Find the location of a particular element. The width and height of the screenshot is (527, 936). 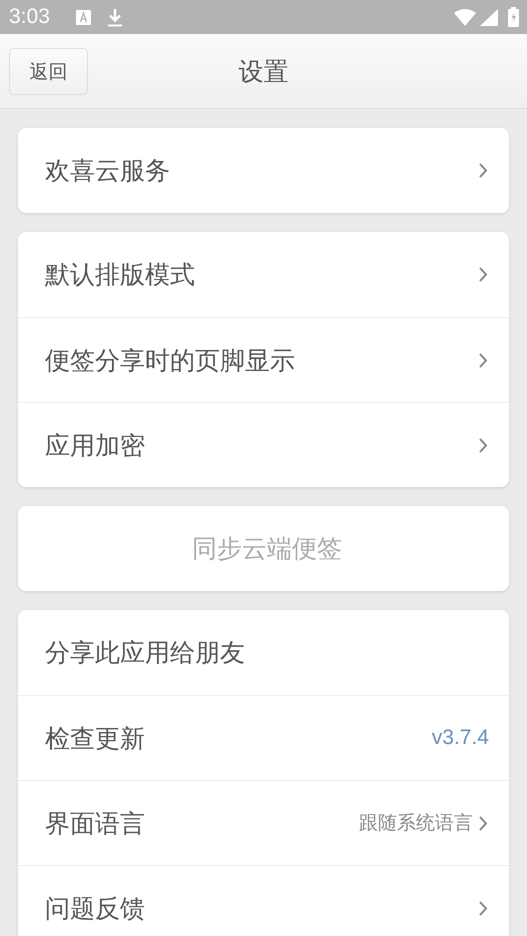

item-label: 分享此应用给朋友 is located at coordinates (145, 653).